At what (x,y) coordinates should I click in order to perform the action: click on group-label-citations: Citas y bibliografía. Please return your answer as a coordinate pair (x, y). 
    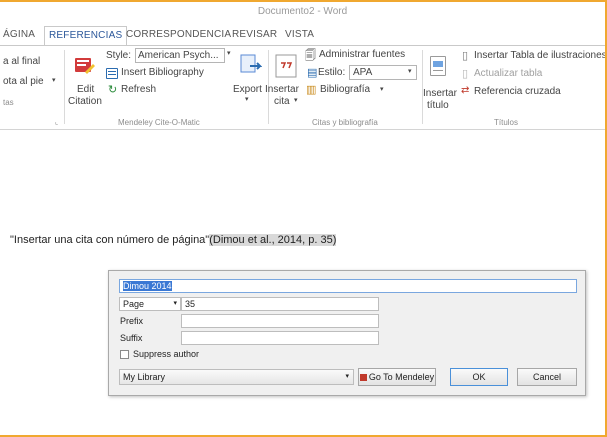
    Looking at the image, I should click on (345, 122).